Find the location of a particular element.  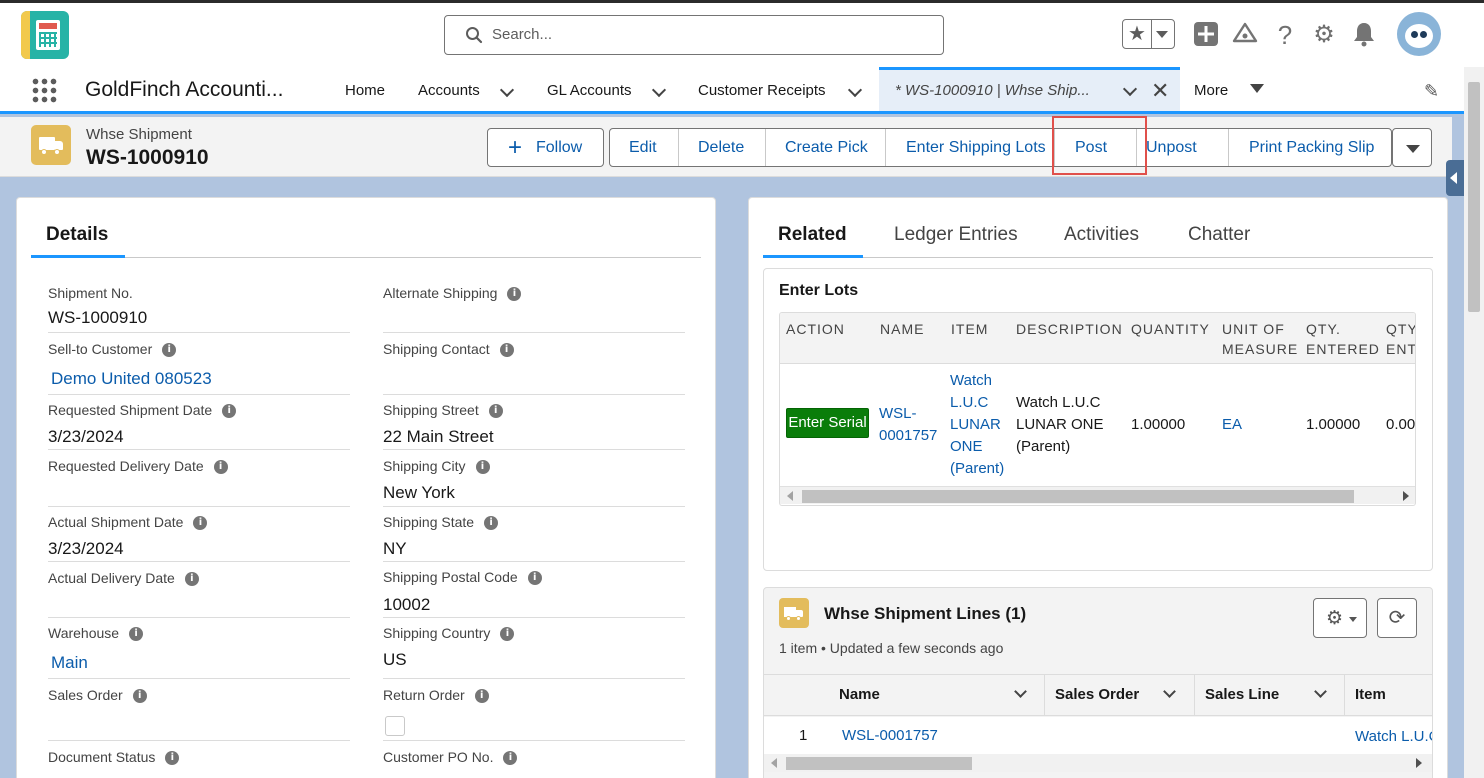

app-launcher-waffle-icon is located at coordinates (44, 90).